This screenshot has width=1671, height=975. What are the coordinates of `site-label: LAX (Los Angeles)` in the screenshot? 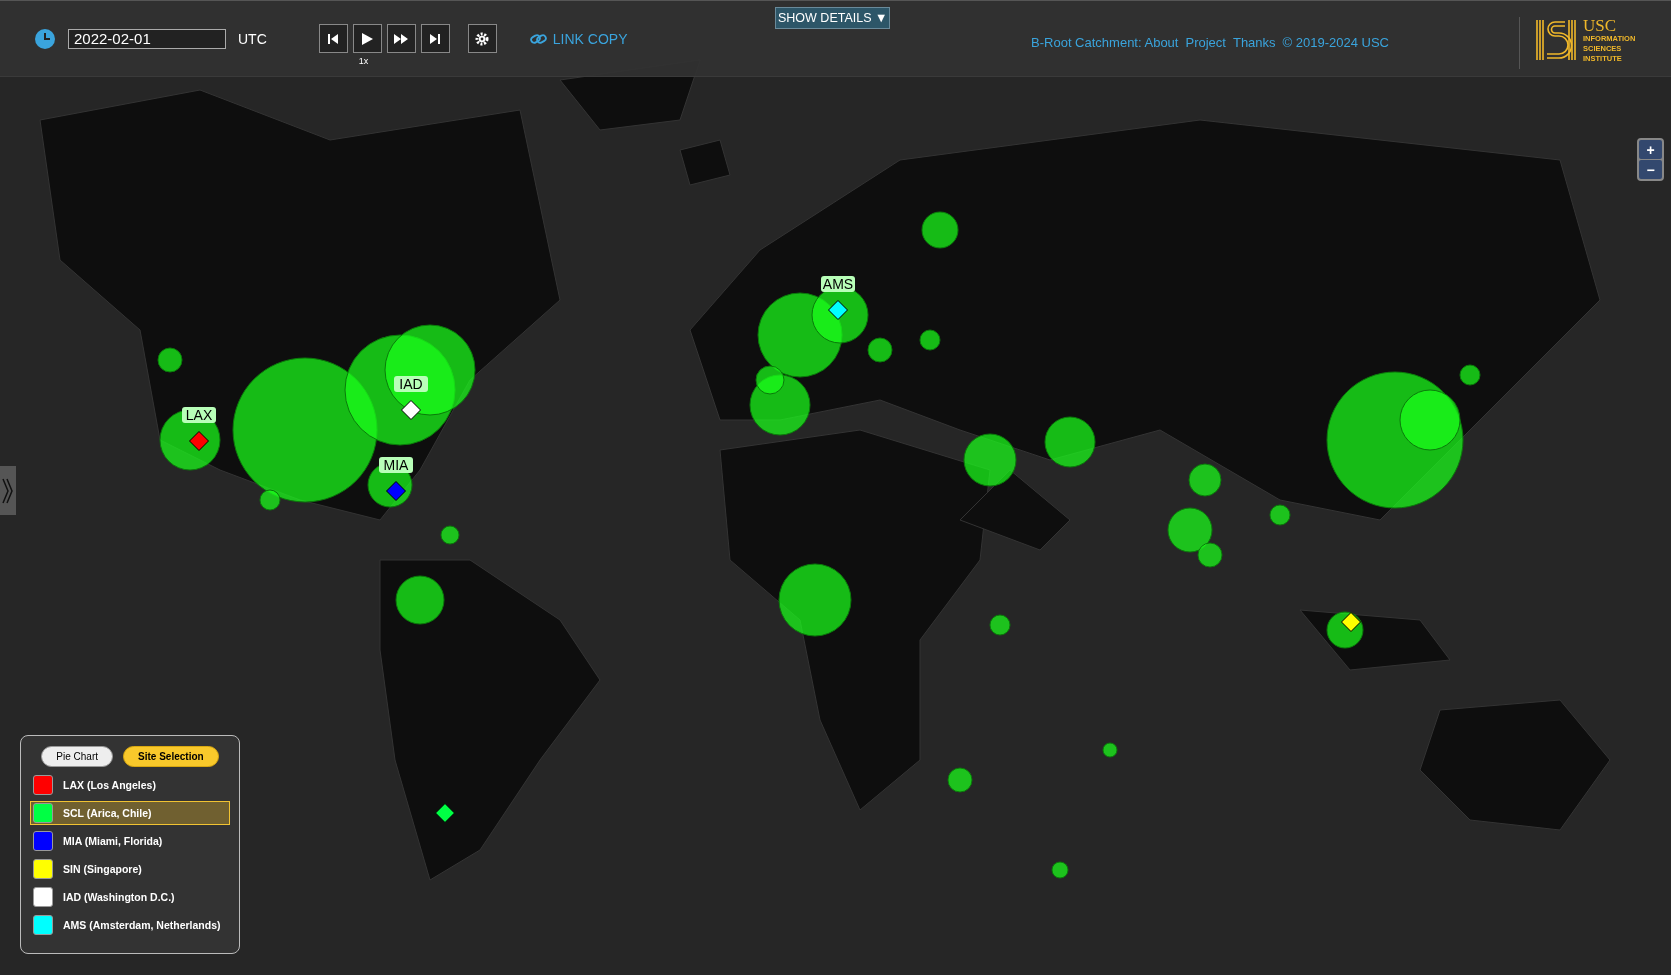 It's located at (109, 785).